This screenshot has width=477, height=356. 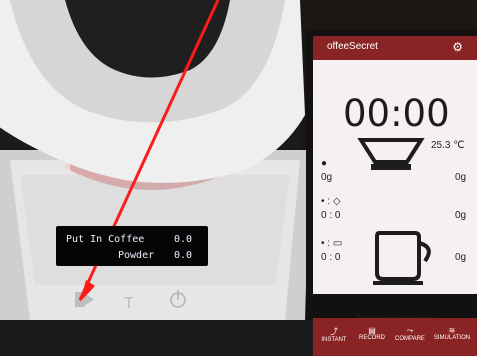 I want to click on app-header: offeeSecret ⚙, so click(x=395, y=48).